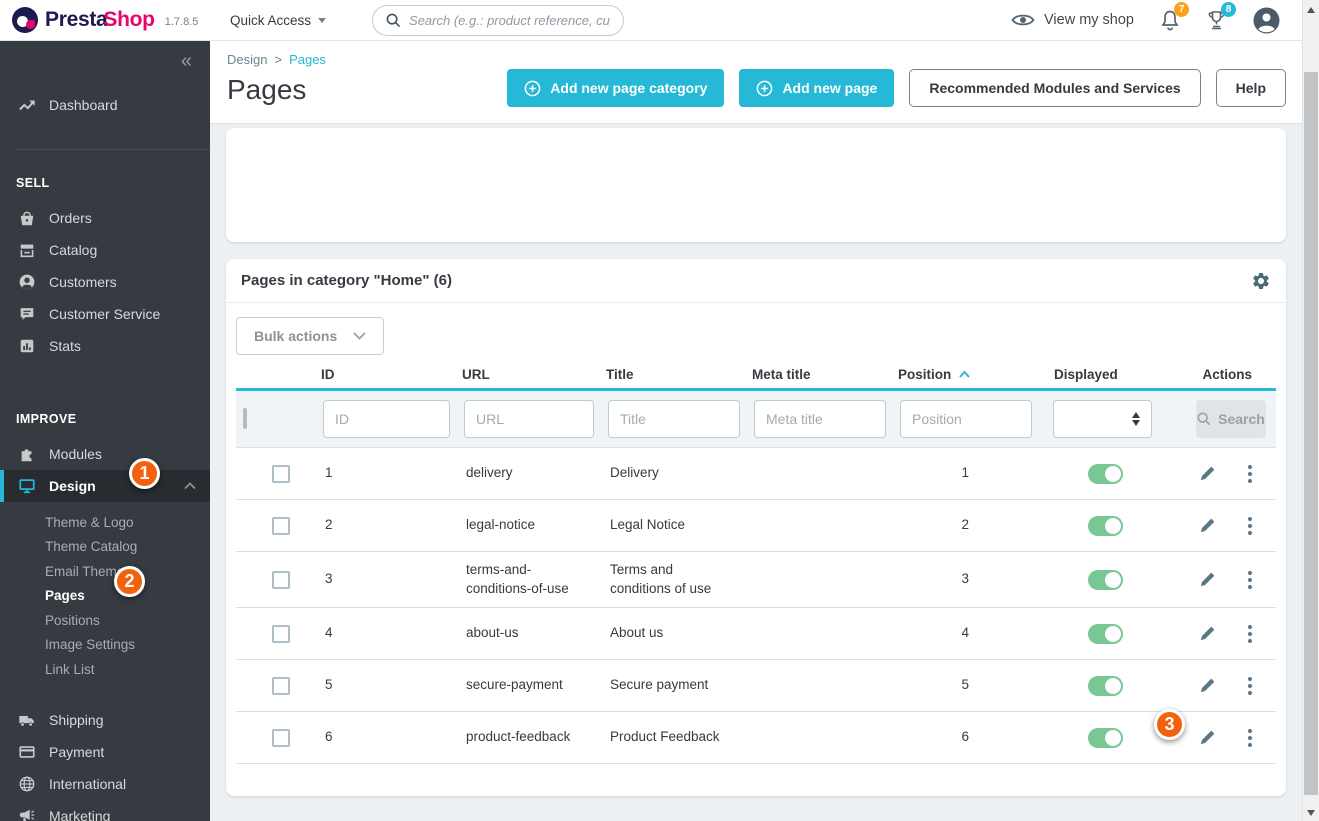  I want to click on scroll-down-arrow-icon, so click(1311, 813).